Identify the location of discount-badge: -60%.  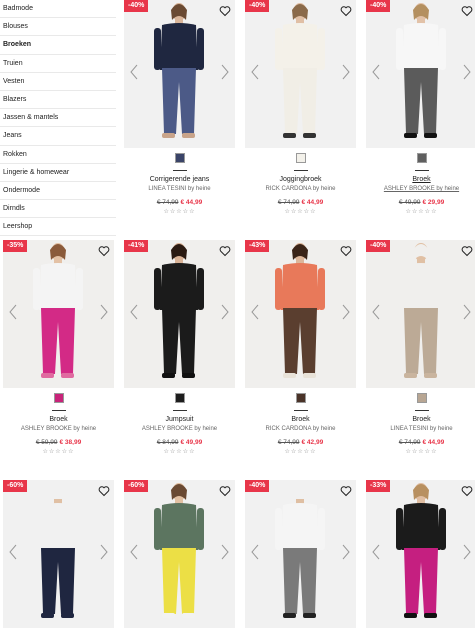
(15, 486).